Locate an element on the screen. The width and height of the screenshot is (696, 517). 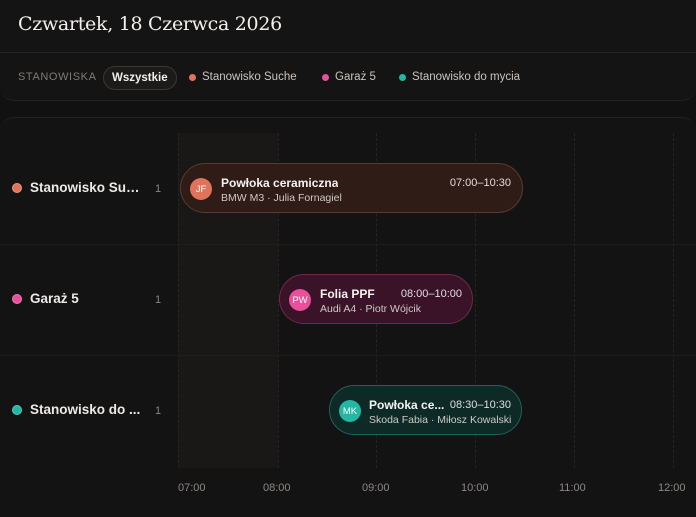
filter-chip-stanowisko-do-mycia: Stanowisko do mycia is located at coordinates (459, 77).